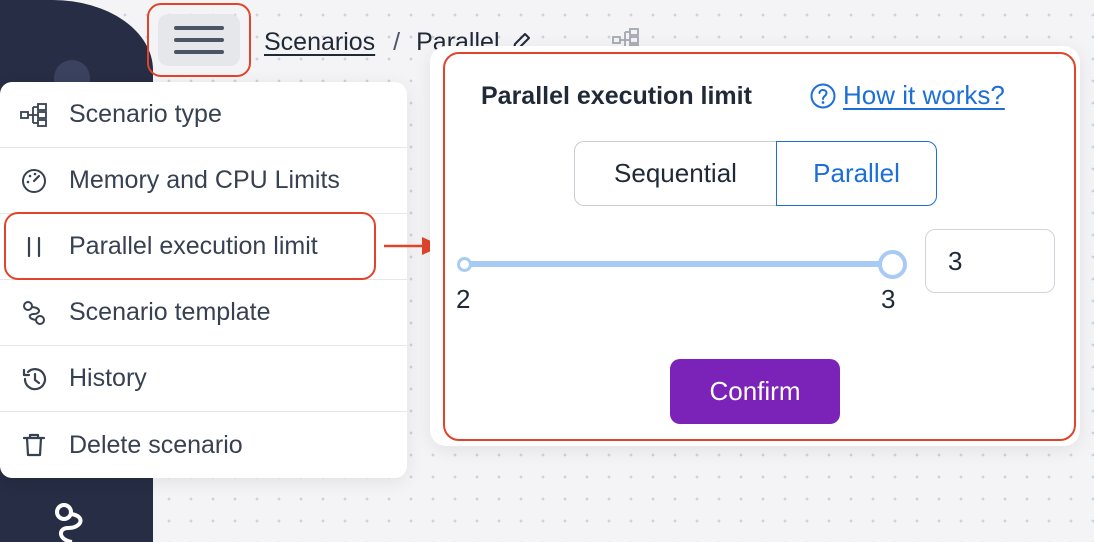 The height and width of the screenshot is (542, 1094). I want to click on menu-item-label: History, so click(108, 378).